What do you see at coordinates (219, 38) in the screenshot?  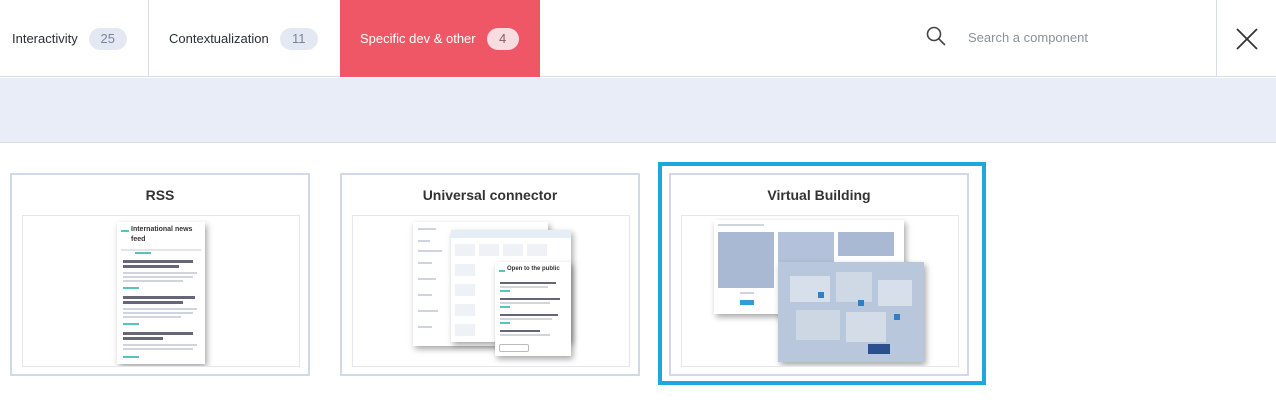 I see `tab-label: Contextualization` at bounding box center [219, 38].